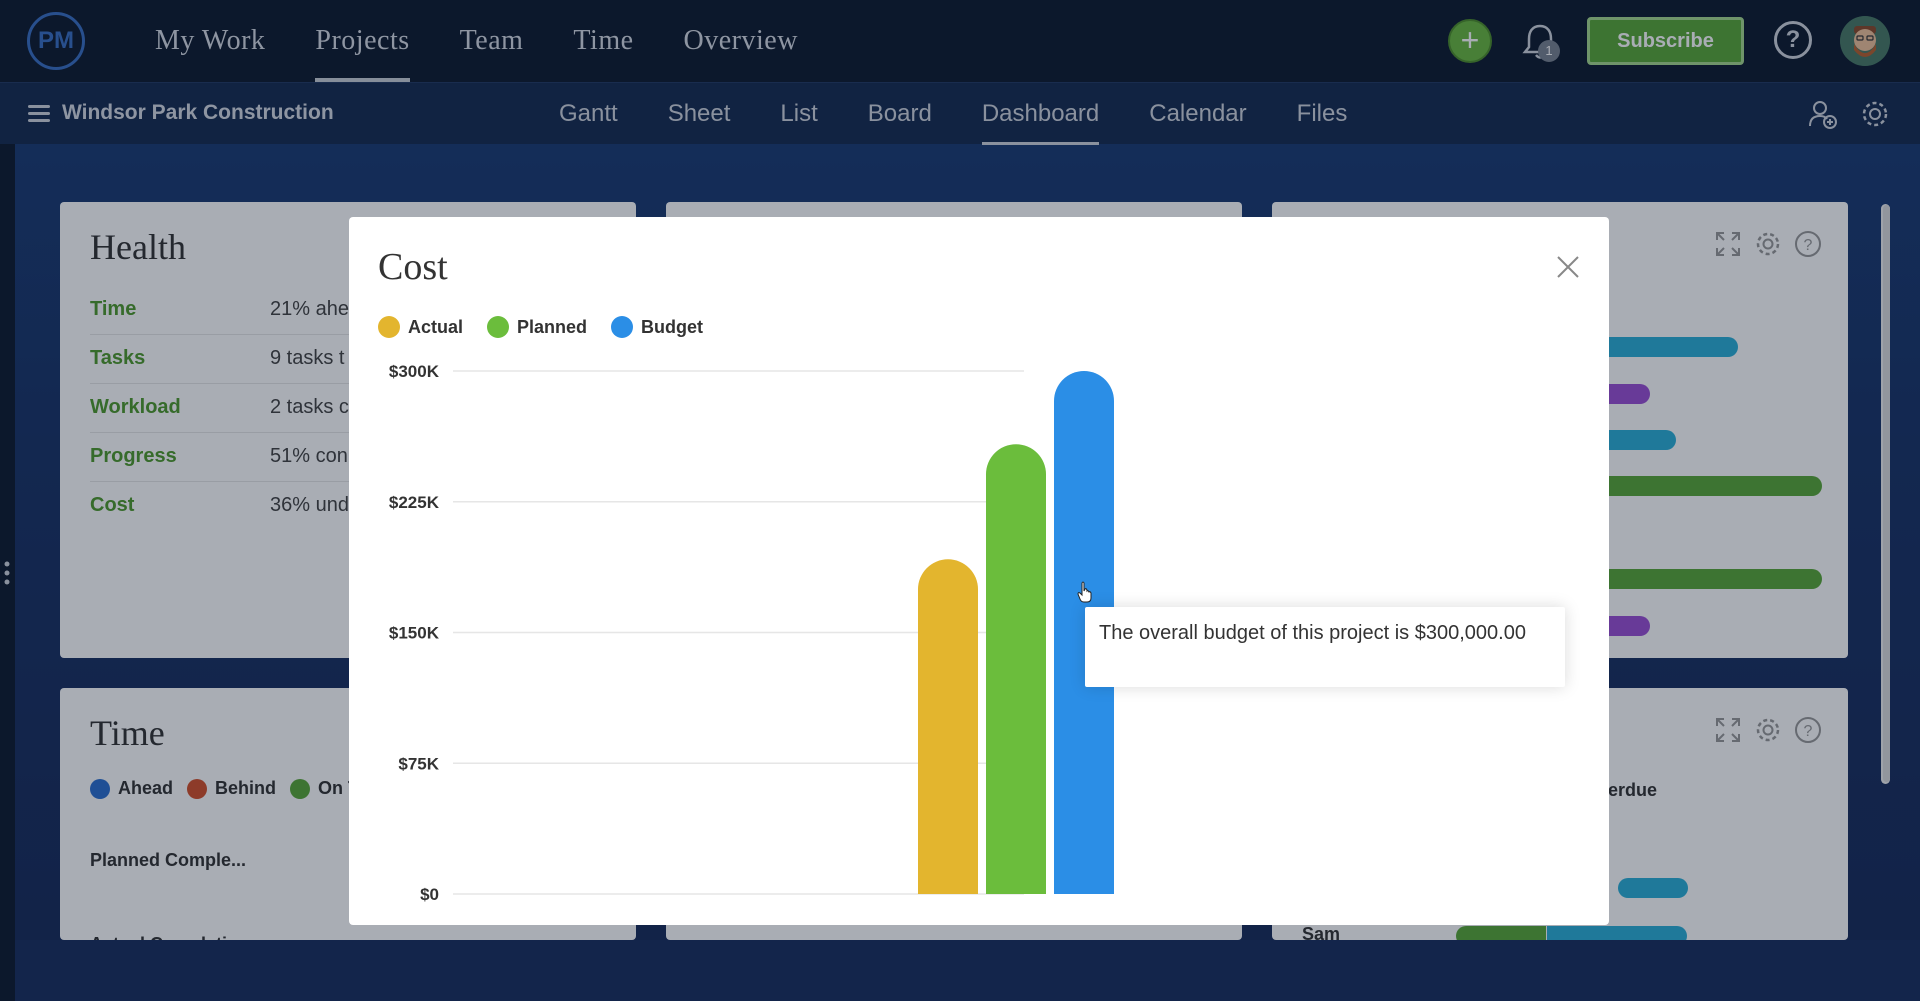 The width and height of the screenshot is (1920, 1001). Describe the element at coordinates (414, 502) in the screenshot. I see `y-tick-label: $225K` at that location.